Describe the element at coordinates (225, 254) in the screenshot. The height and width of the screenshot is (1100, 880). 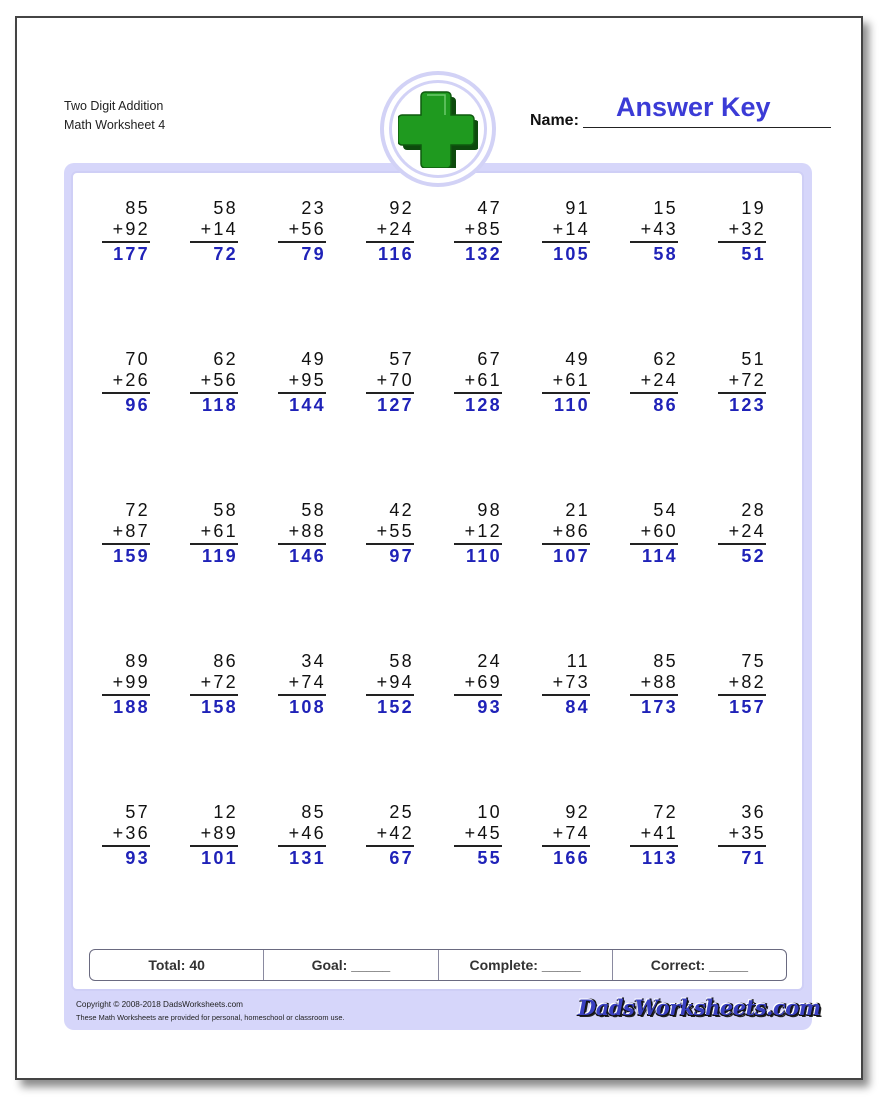
I see `answer: 72` at that location.